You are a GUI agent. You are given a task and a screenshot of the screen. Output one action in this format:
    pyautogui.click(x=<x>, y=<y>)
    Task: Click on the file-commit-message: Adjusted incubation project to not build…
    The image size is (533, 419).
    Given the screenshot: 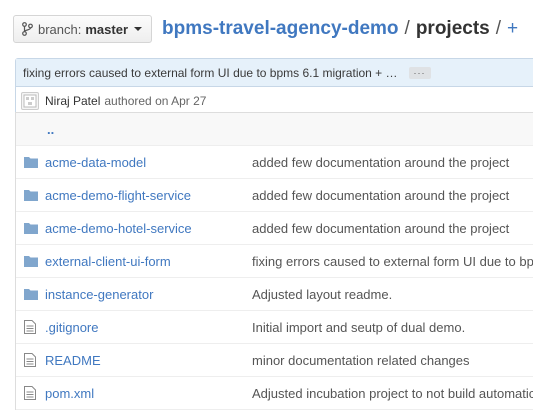 What is the action you would take?
    pyautogui.click(x=392, y=393)
    